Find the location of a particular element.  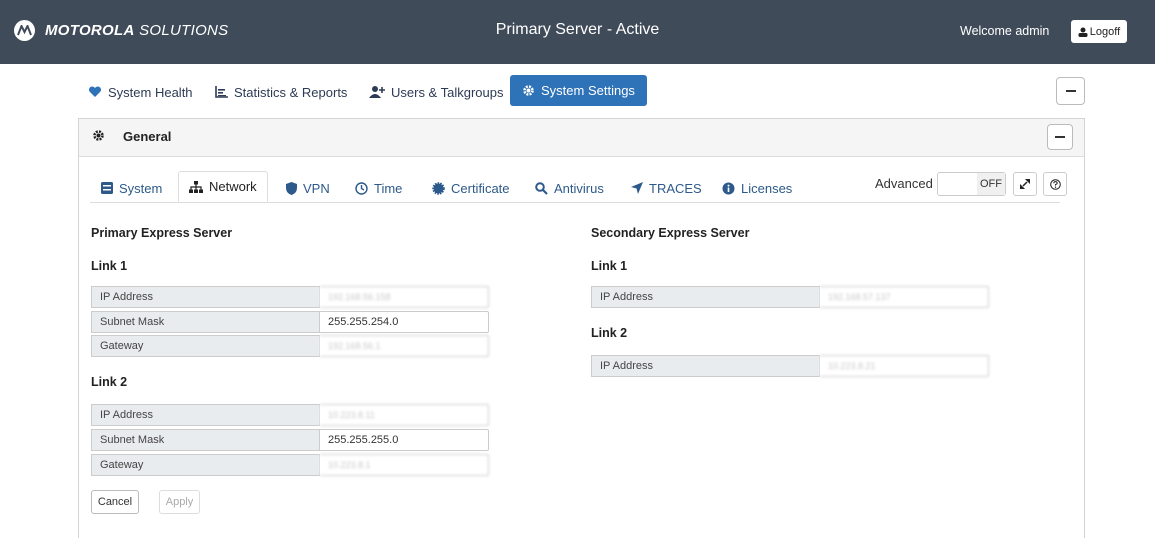

secondary-link1-ip-input: 192.168.57.137 is located at coordinates (904, 297).